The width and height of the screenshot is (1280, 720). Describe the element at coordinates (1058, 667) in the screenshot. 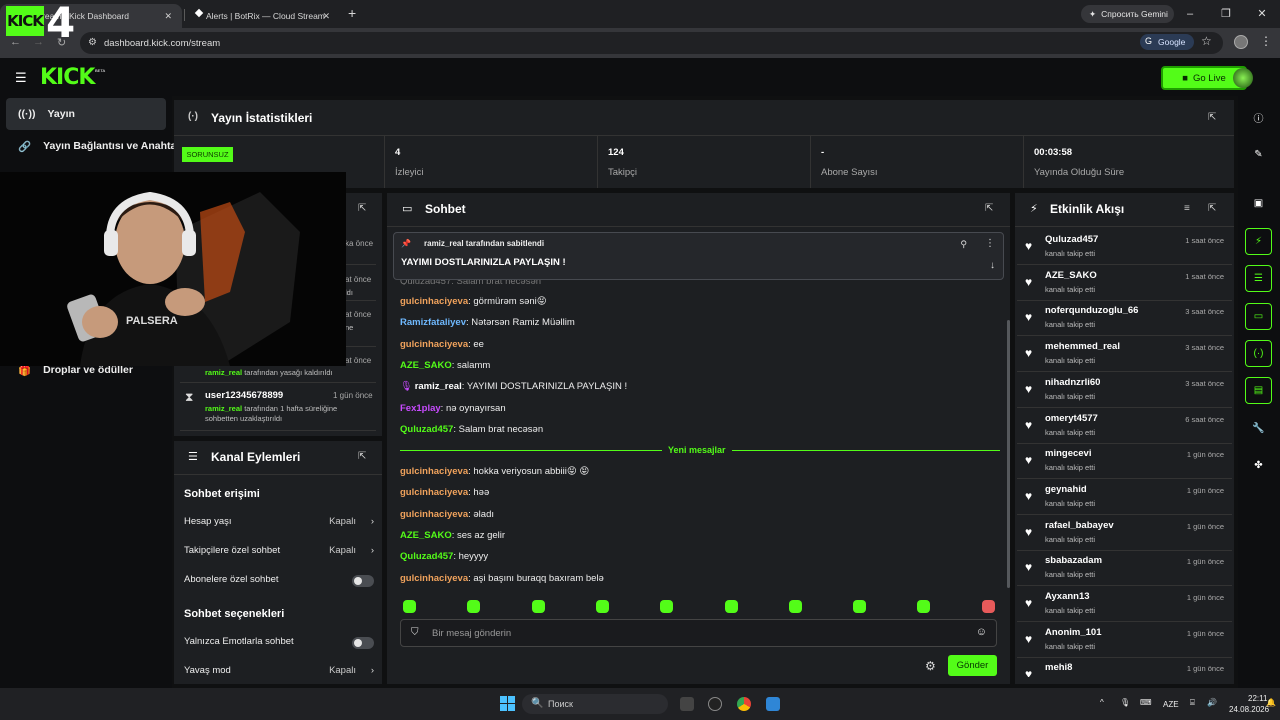

I see `follower-name: mehi8` at that location.